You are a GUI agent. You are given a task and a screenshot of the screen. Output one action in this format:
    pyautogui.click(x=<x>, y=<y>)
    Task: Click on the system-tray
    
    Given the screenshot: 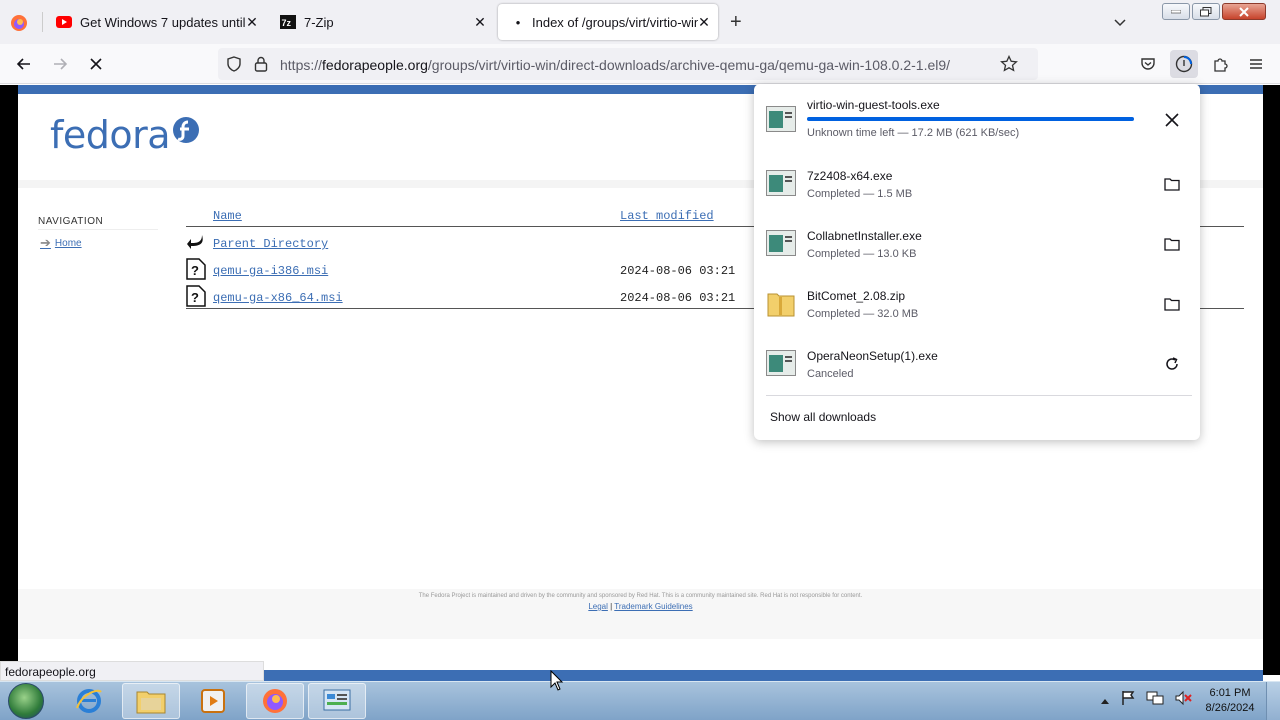 What is the action you would take?
    pyautogui.click(x=1146, y=700)
    